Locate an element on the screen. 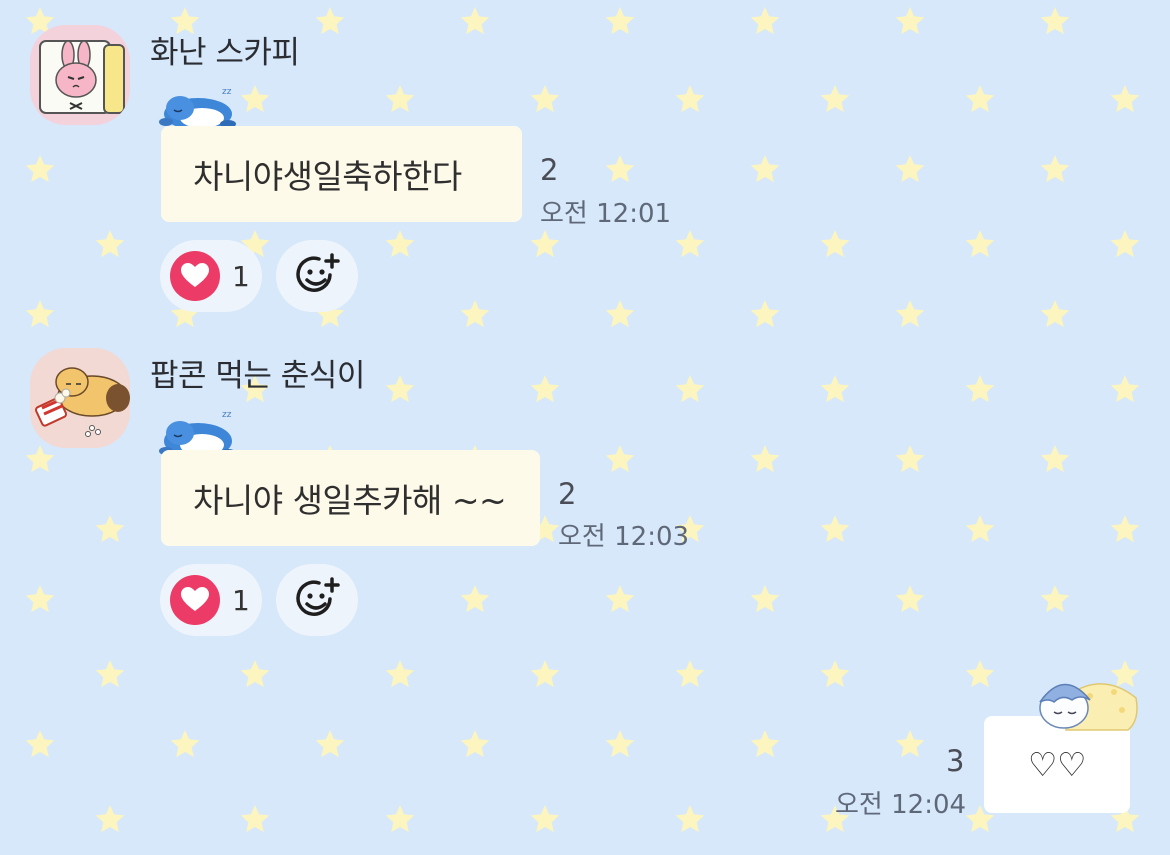  message-time: 오전 12:03 is located at coordinates (624, 537).